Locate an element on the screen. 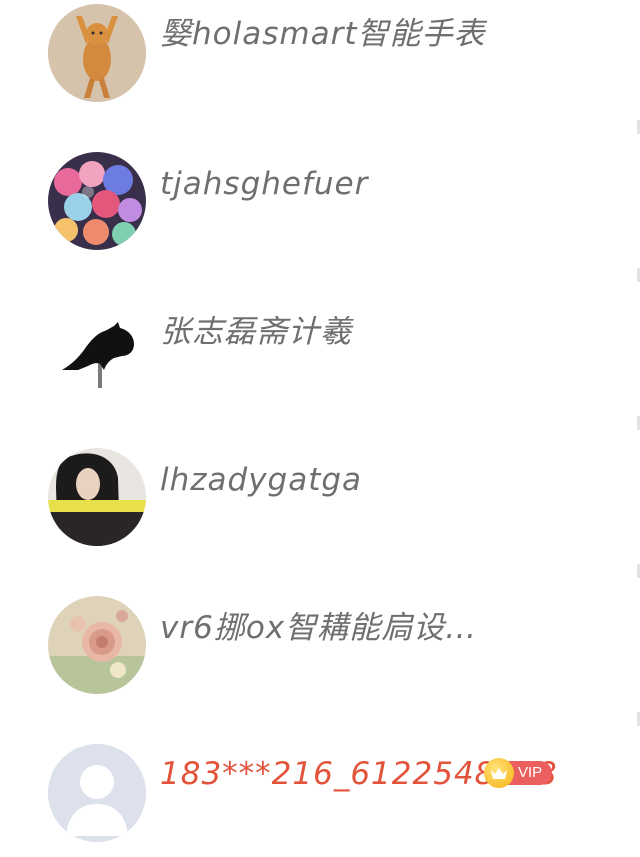 This screenshot has height=857, width=640. rose-photo-icon is located at coordinates (97, 645).